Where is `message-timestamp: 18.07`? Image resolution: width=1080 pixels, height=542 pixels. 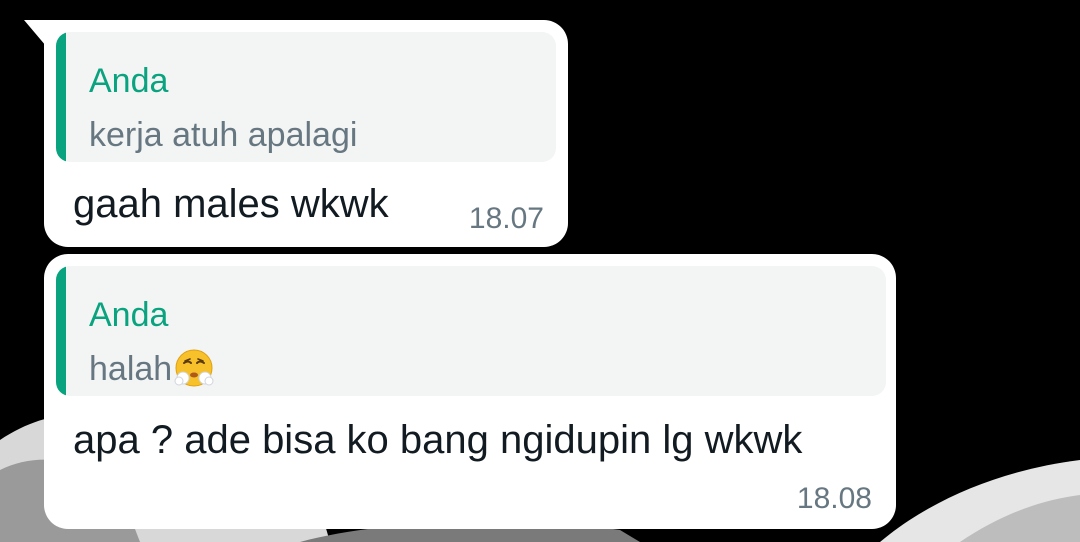 message-timestamp: 18.07 is located at coordinates (506, 218).